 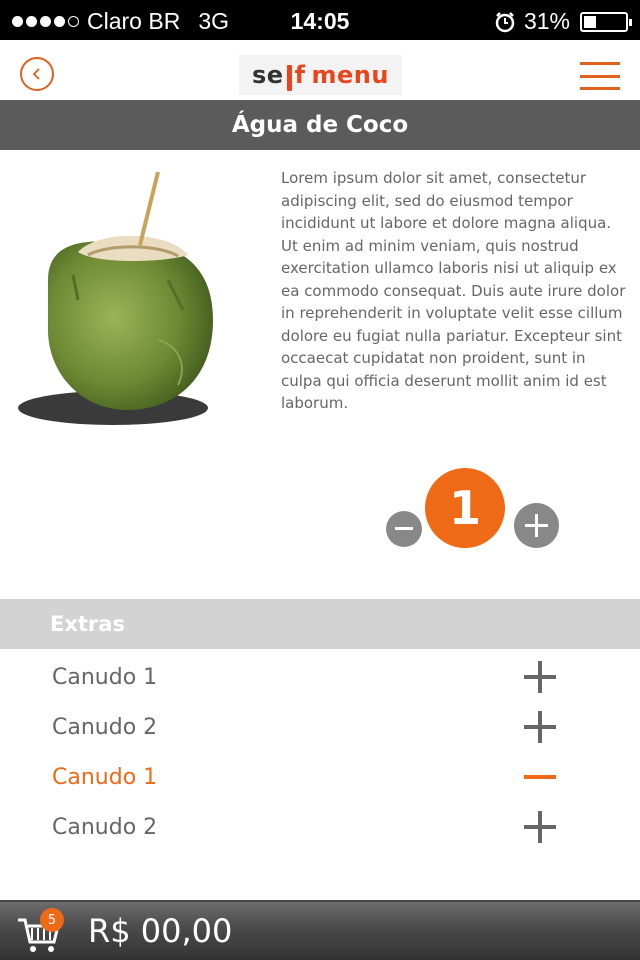 I want to click on extras-header: Extras, so click(x=320, y=624).